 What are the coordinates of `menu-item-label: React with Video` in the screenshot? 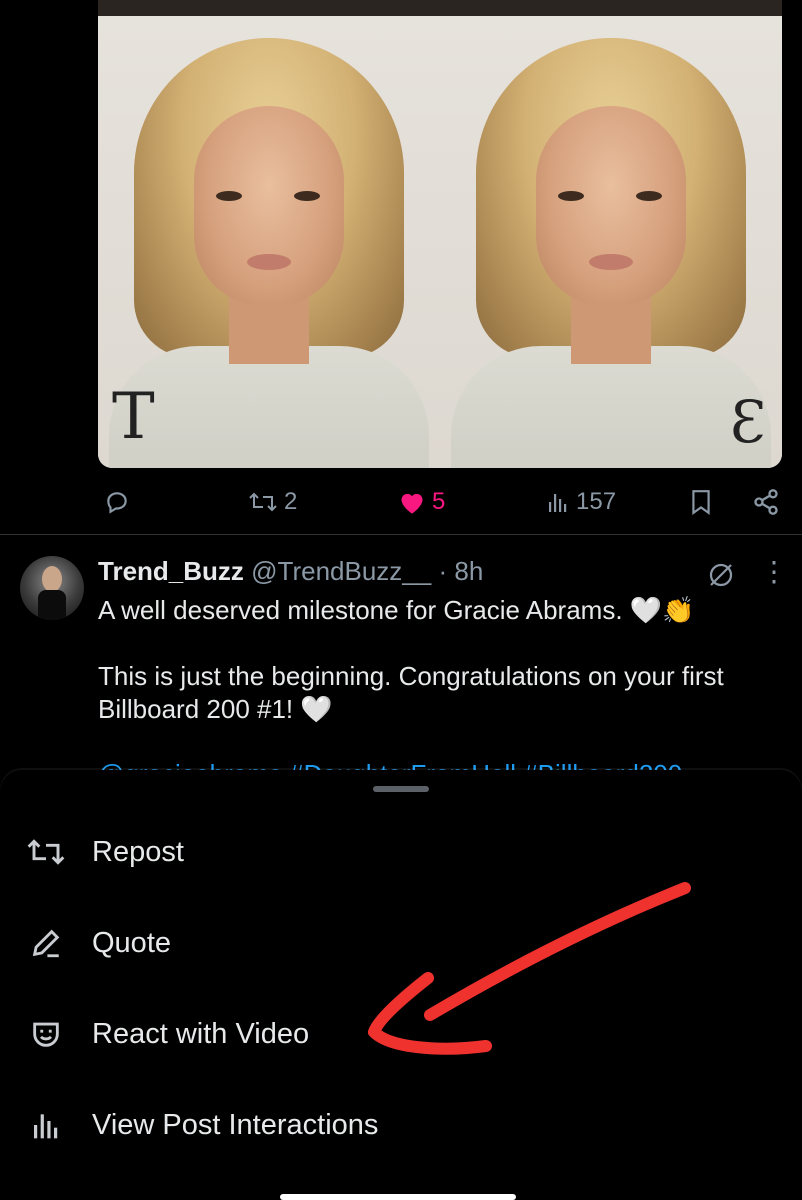 It's located at (201, 1033).